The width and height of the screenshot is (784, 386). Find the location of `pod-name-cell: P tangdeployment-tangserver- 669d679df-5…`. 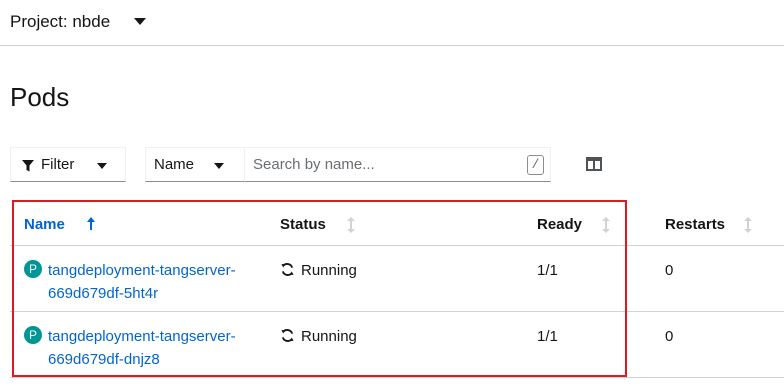

pod-name-cell: P tangdeployment-tangserver- 669d679df-5… is located at coordinates (138, 278).